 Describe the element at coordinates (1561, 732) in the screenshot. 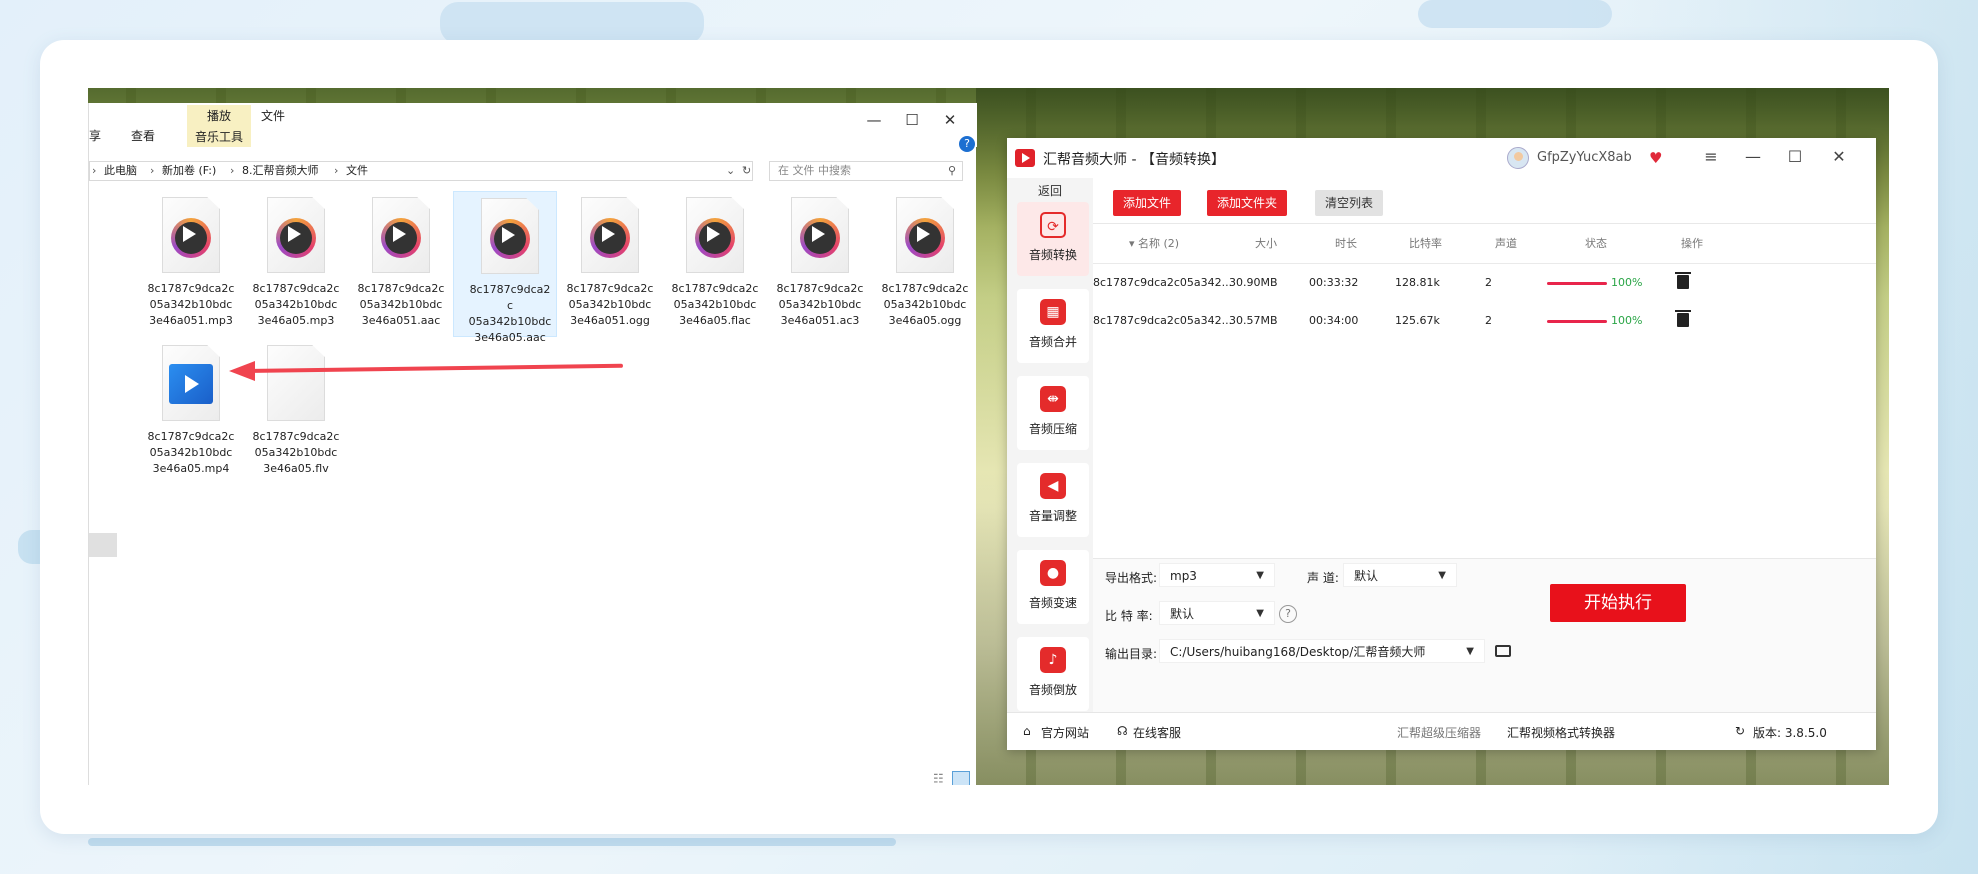

I see `video-converter-link: 汇帮视频格式转换器` at that location.